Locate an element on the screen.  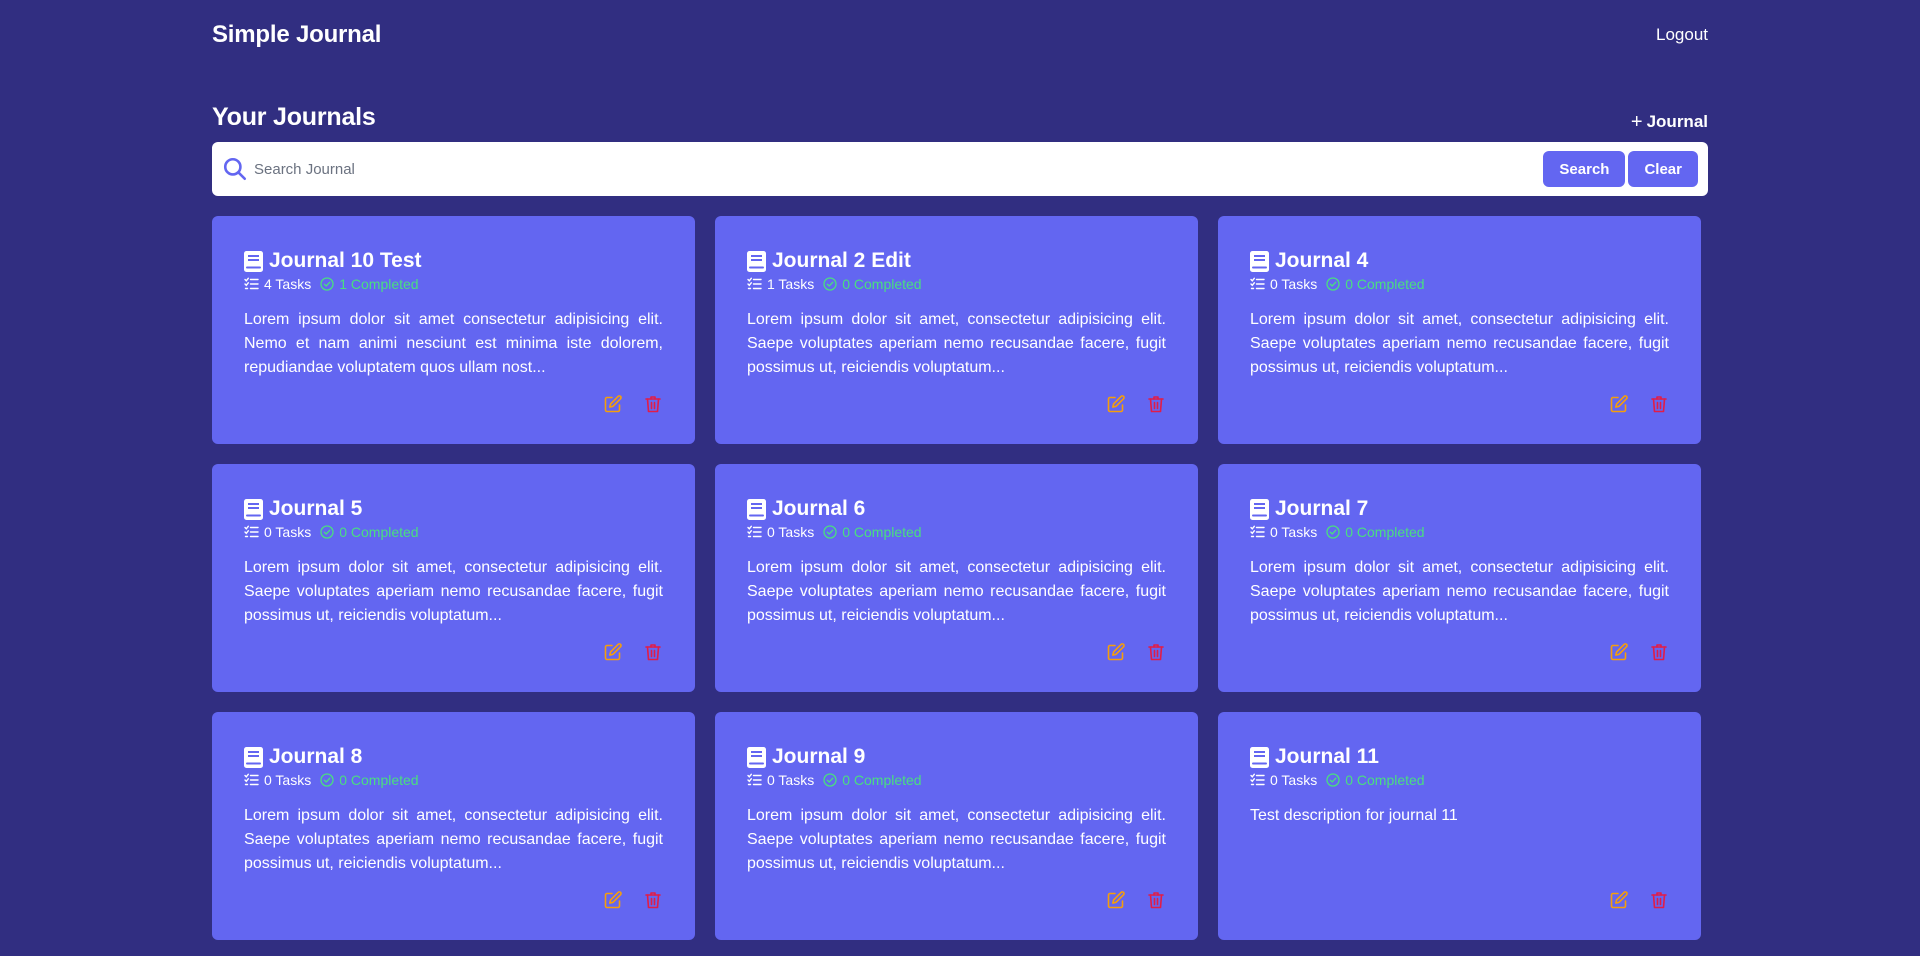
journal-title: Journal 5 is located at coordinates (315, 509).